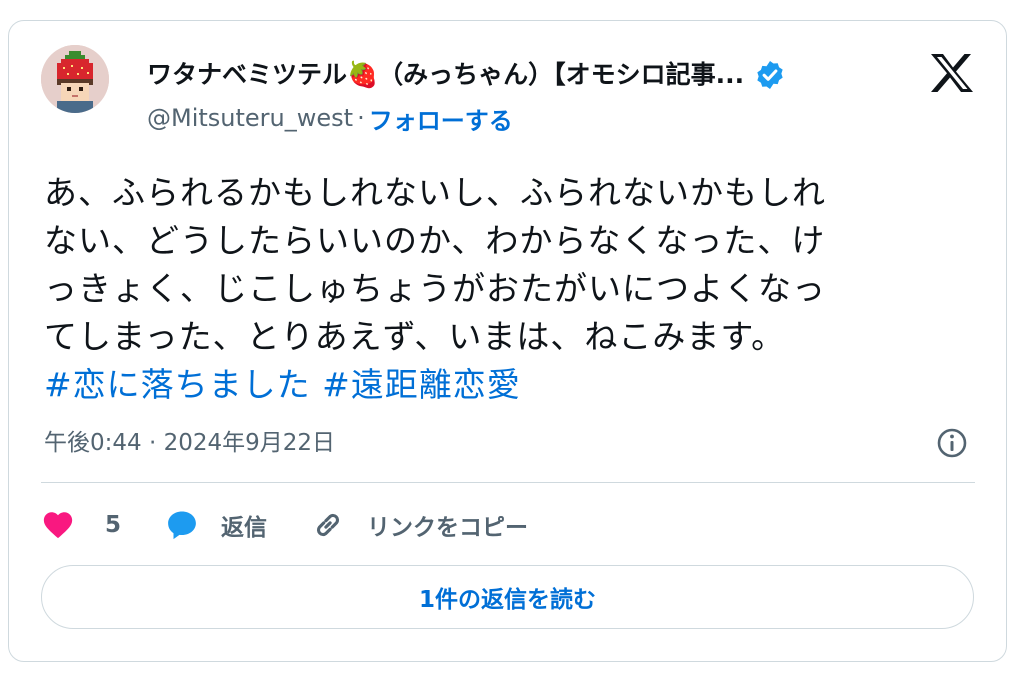 This screenshot has height=676, width=1018. Describe the element at coordinates (189, 443) in the screenshot. I see `tweet-timestamp: 午後0:44 · 2024年9月22日` at that location.